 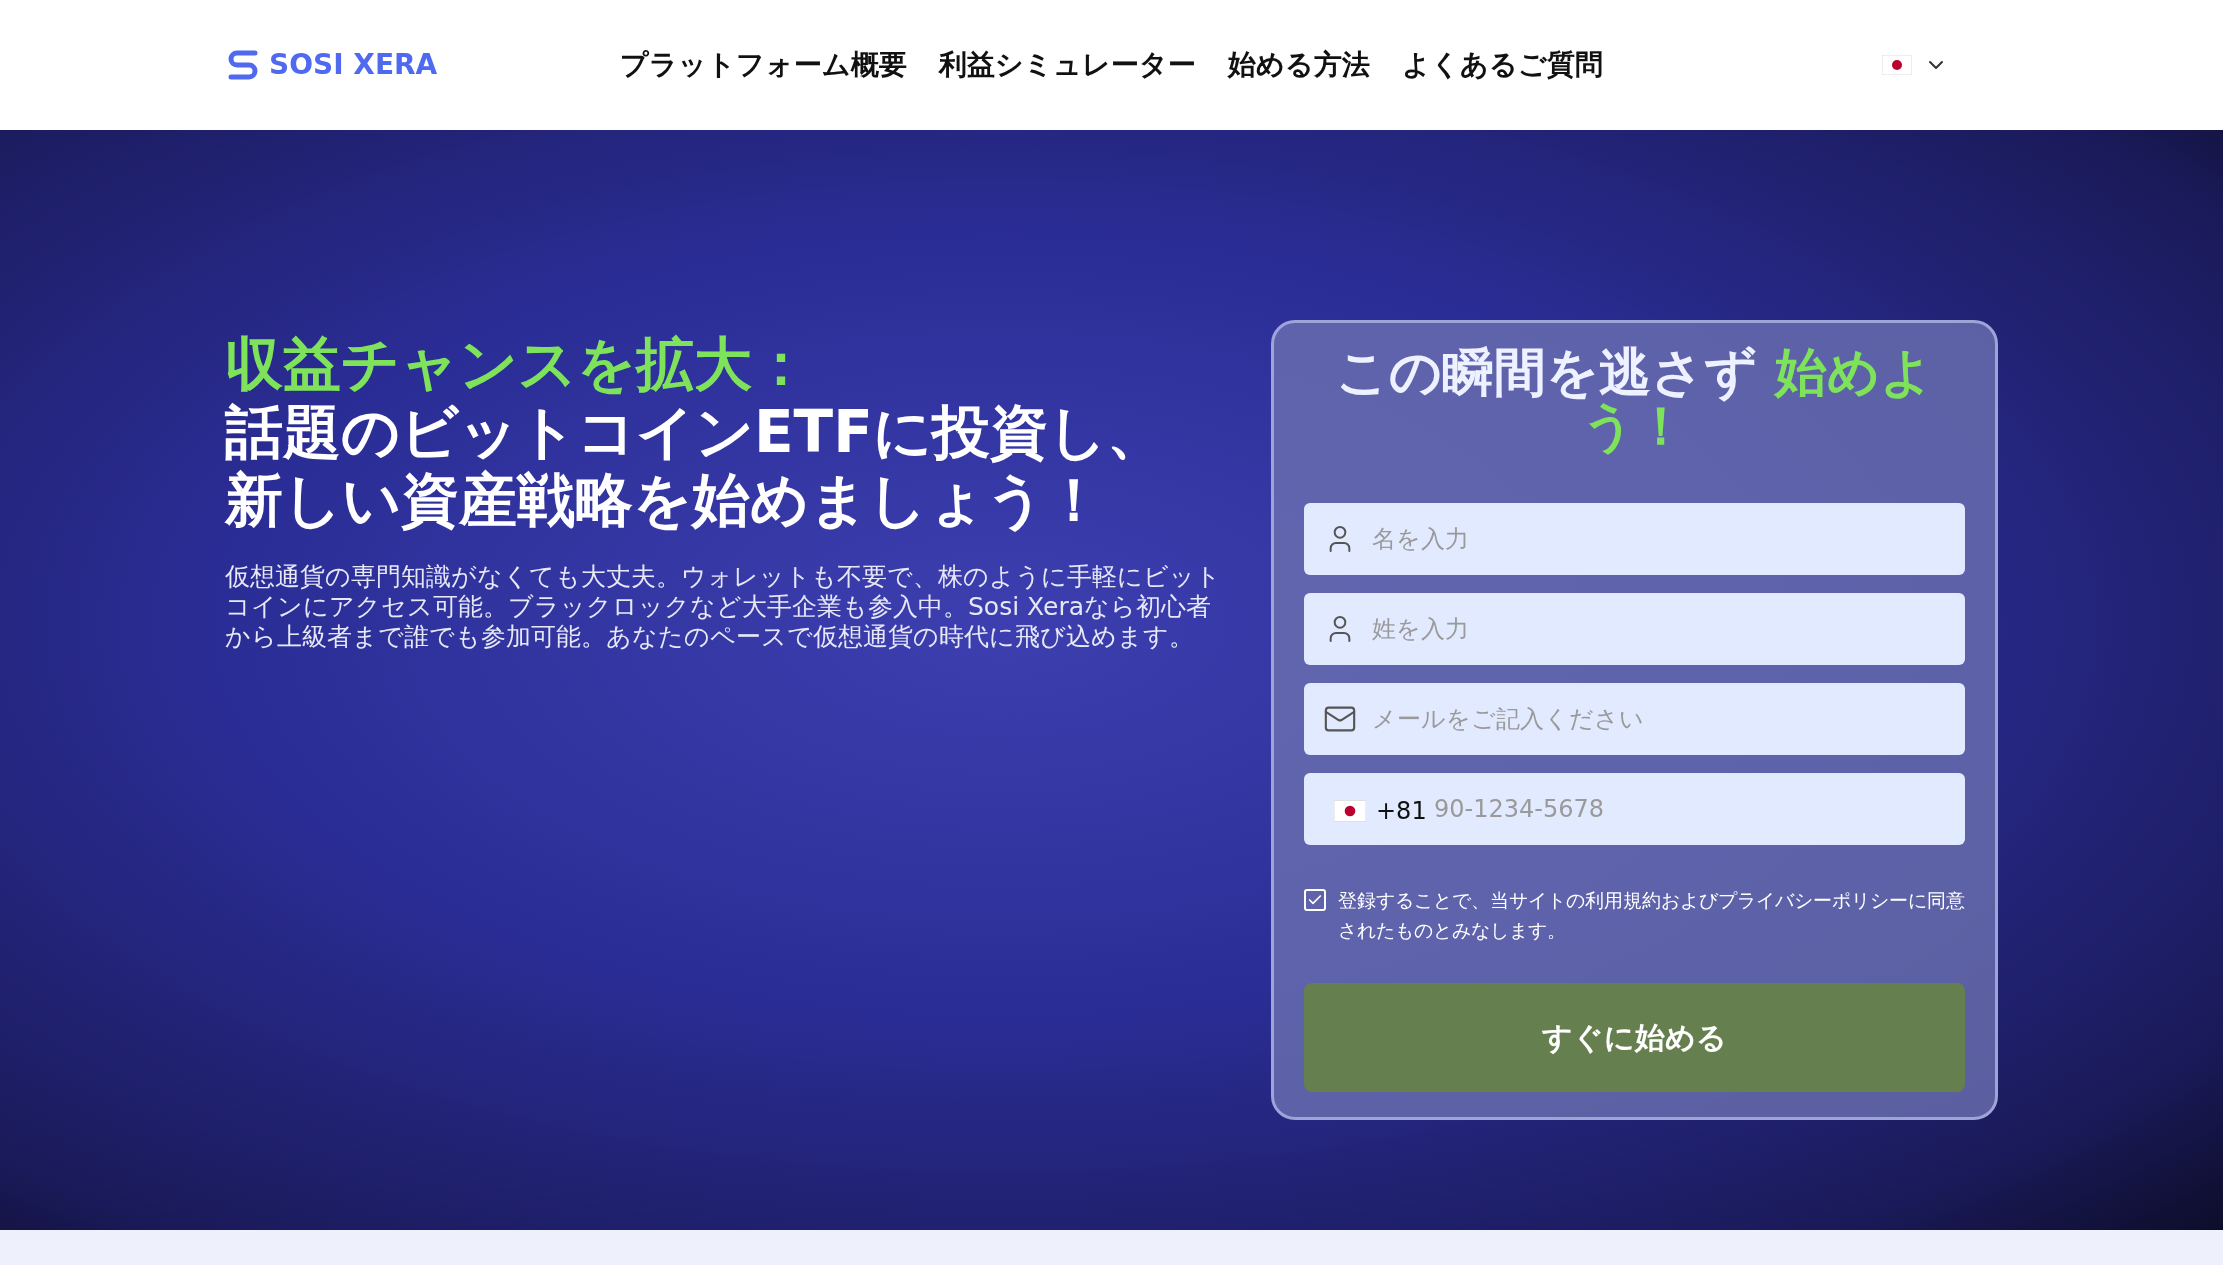 I want to click on email-field: メールをご記入ください, so click(x=1634, y=719).